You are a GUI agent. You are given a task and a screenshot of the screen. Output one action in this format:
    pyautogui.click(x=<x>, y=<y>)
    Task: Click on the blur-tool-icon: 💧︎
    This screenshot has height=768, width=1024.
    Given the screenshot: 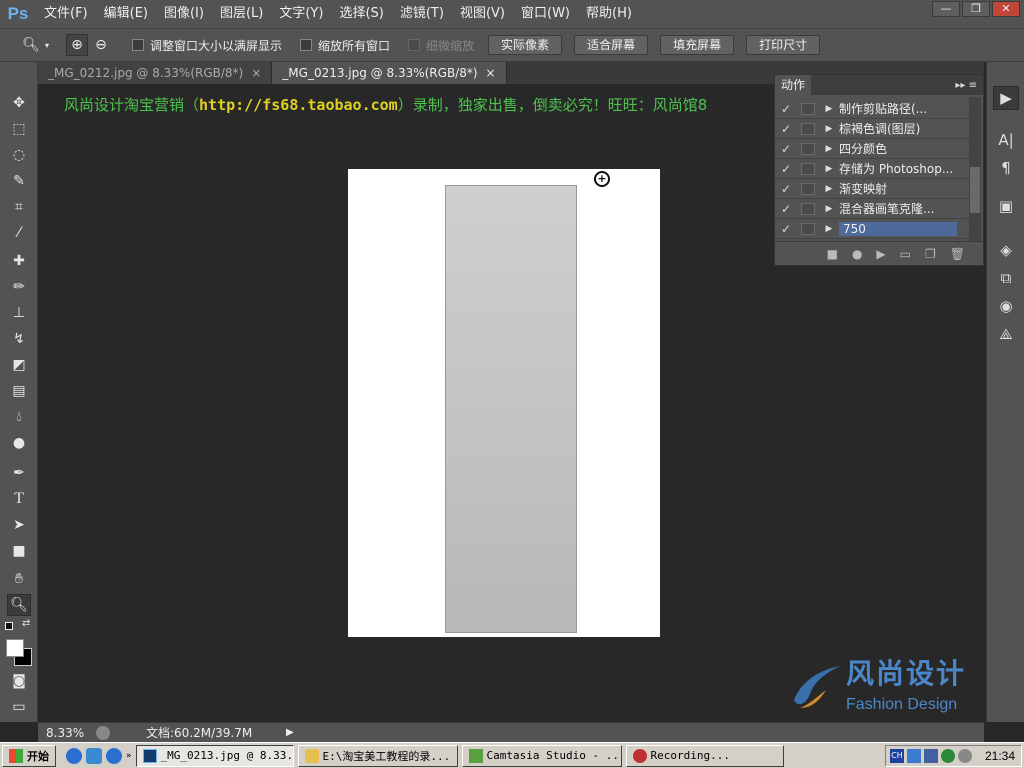 What is the action you would take?
    pyautogui.click(x=19, y=417)
    